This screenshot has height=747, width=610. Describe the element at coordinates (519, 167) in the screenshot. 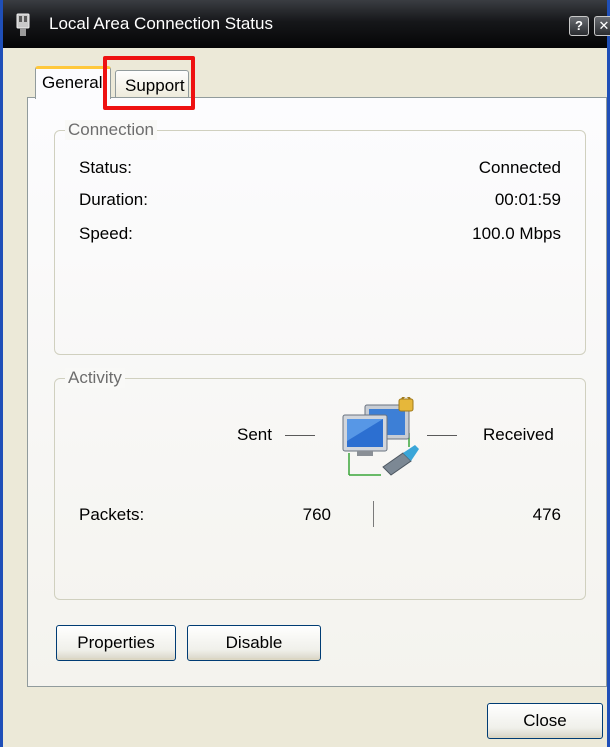

I see `status-value: Connected` at that location.